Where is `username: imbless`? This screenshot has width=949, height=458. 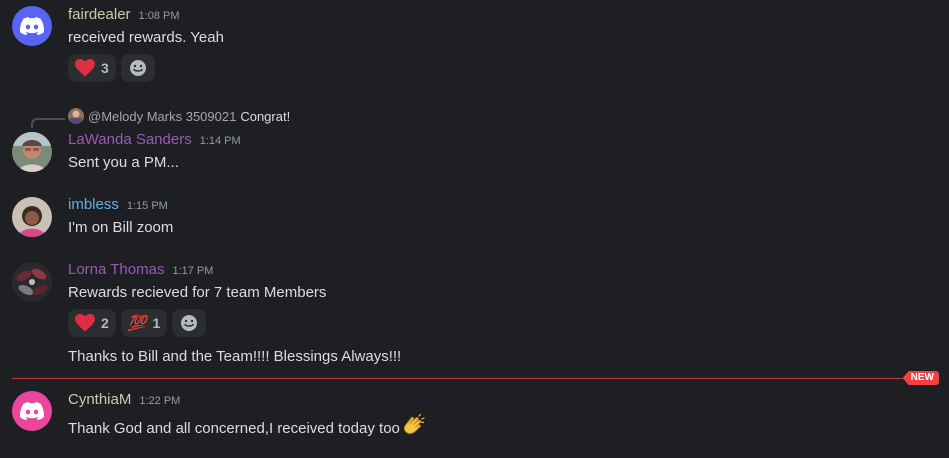
username: imbless is located at coordinates (93, 204).